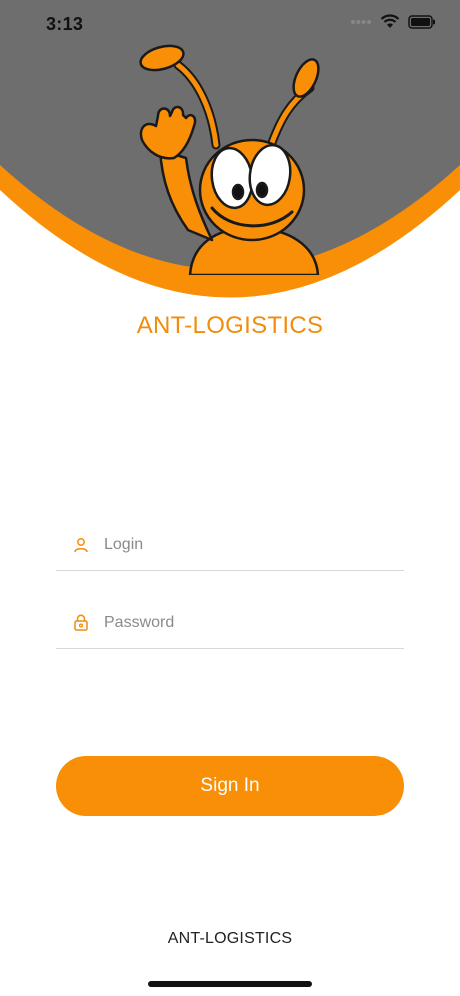 The image size is (460, 996). What do you see at coordinates (230, 325) in the screenshot?
I see `app-title: ANT-LOGISTICS` at bounding box center [230, 325].